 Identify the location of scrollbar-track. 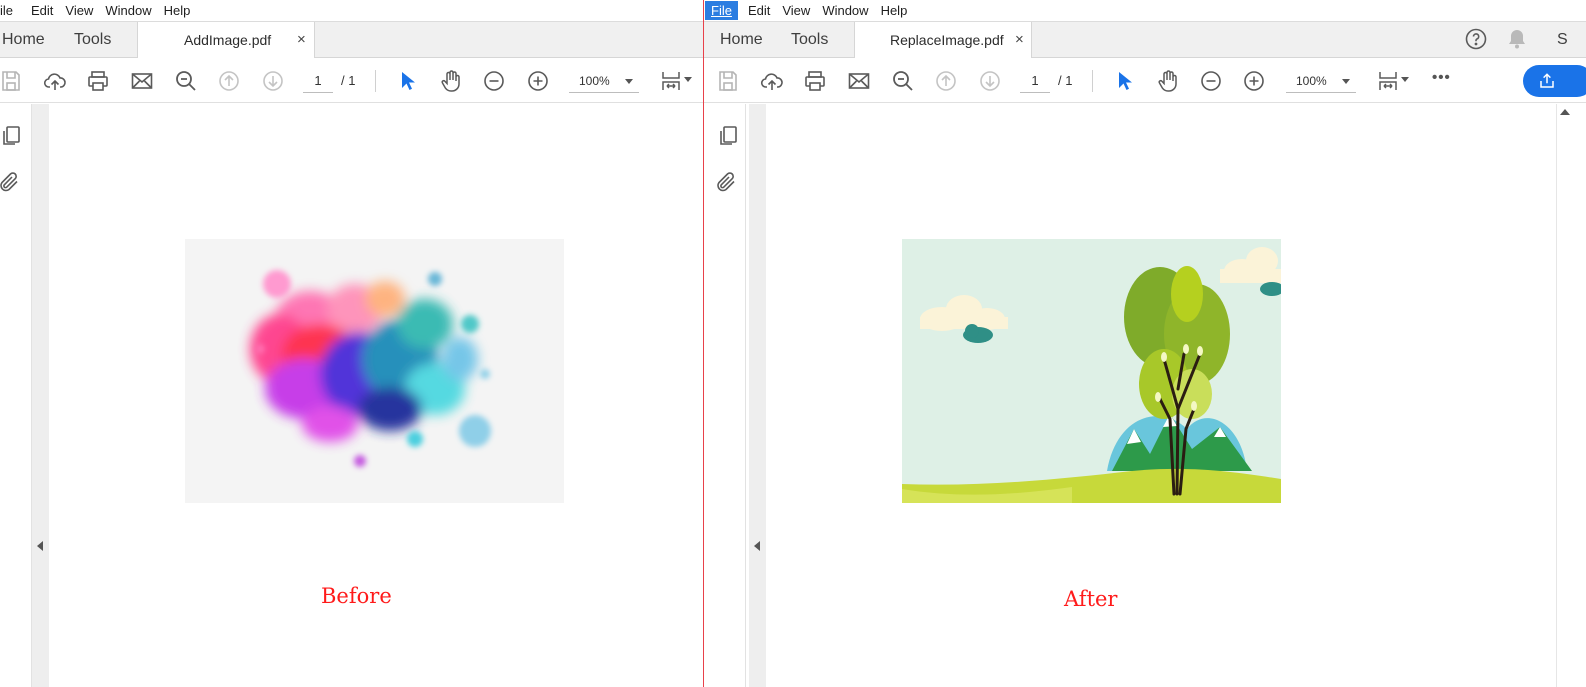
(1556, 395).